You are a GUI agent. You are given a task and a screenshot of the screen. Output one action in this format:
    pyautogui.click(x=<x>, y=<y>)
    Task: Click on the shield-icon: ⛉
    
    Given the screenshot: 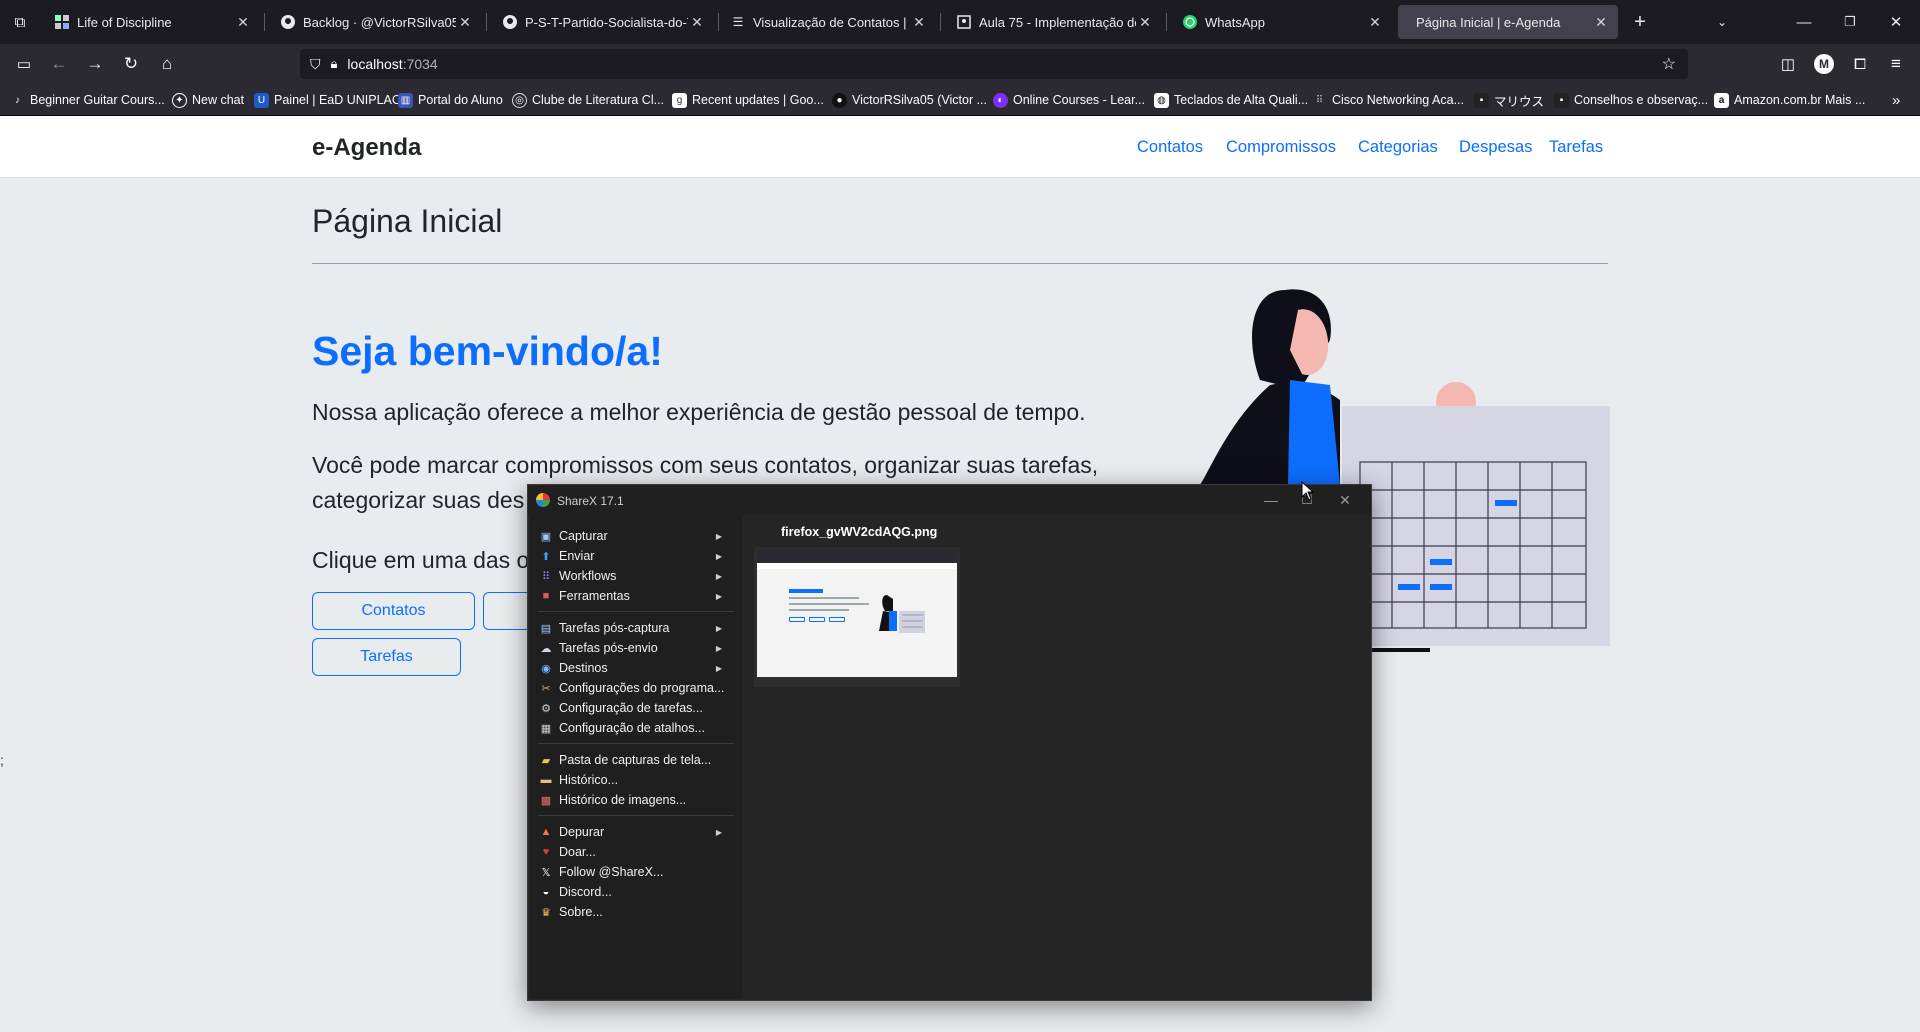 What is the action you would take?
    pyautogui.click(x=315, y=64)
    